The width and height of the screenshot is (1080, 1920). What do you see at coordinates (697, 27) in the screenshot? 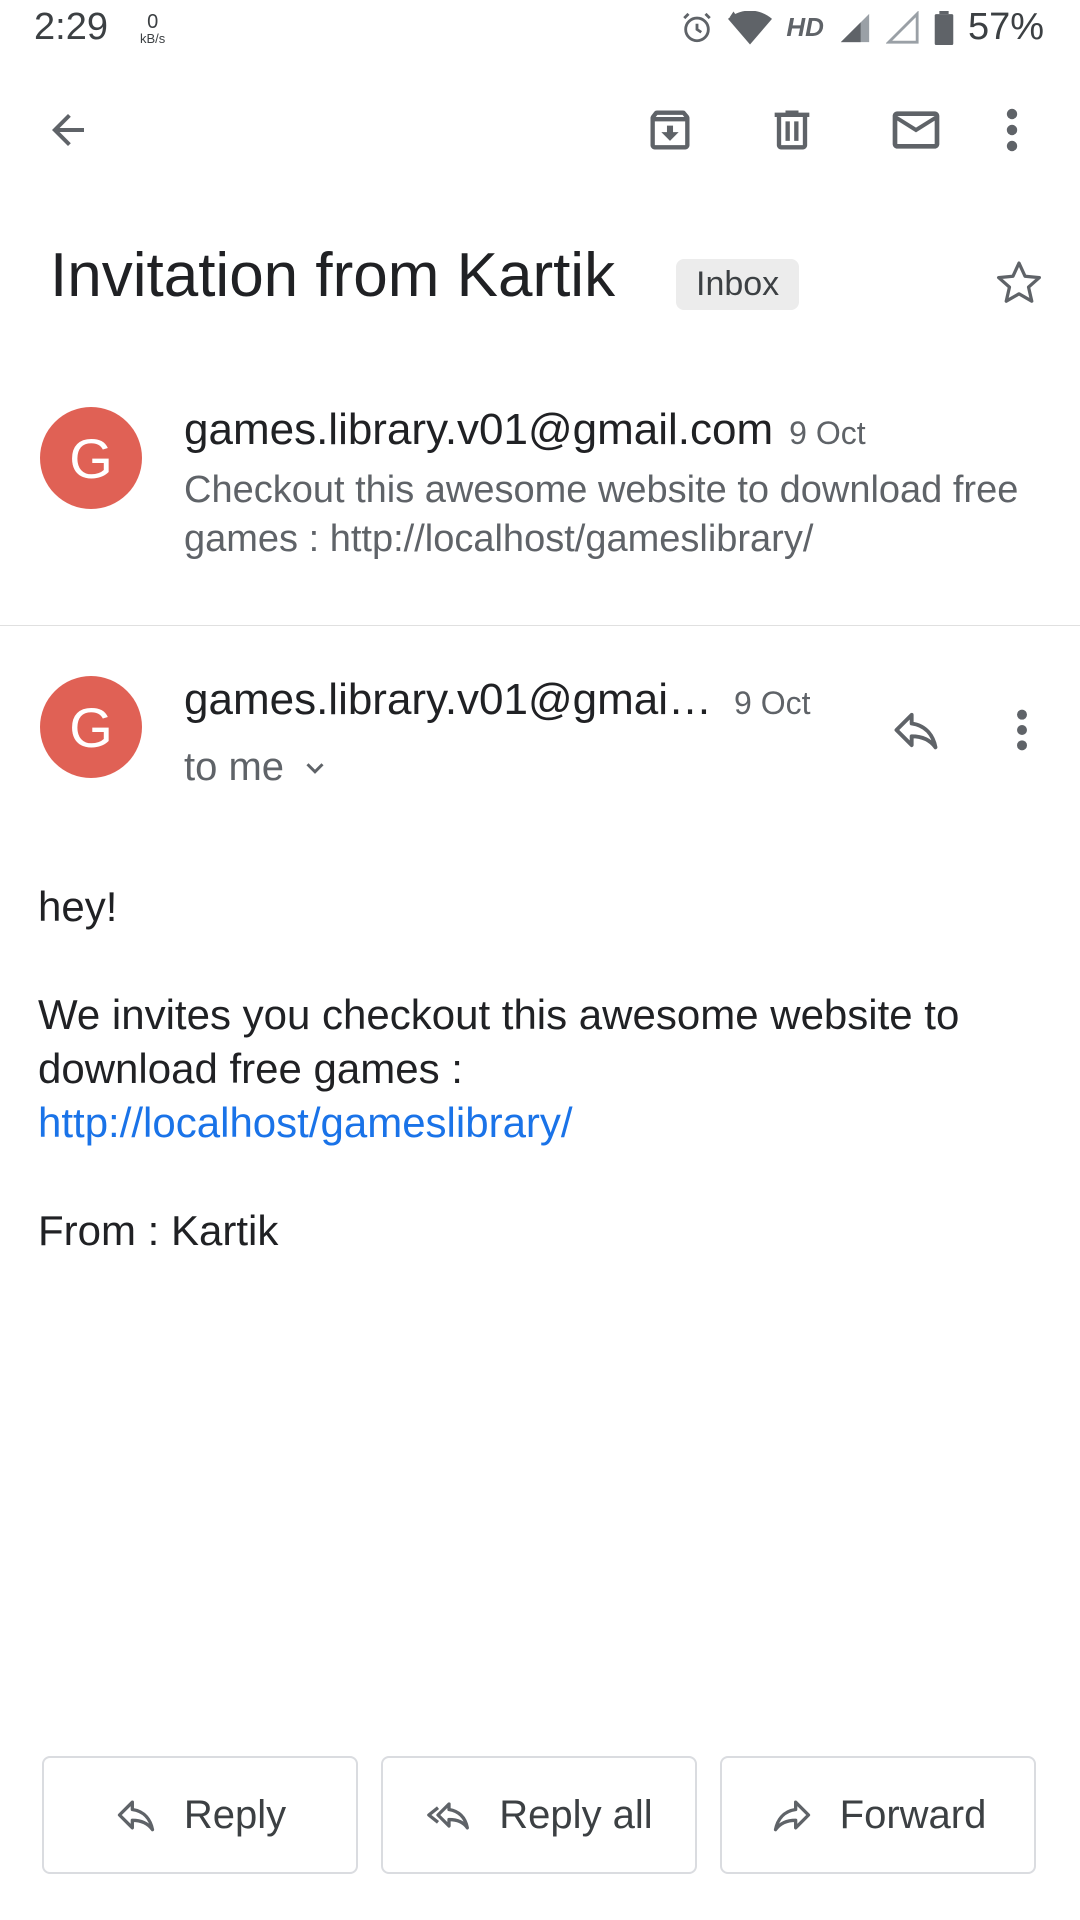
I see `alarm-icon` at bounding box center [697, 27].